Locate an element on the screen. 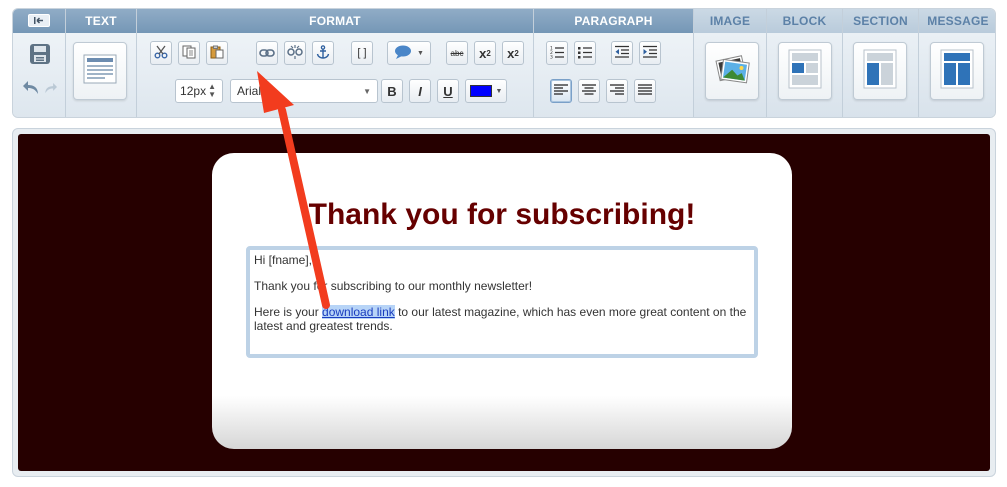  greeting-text: Hi [fname], is located at coordinates (283, 260).